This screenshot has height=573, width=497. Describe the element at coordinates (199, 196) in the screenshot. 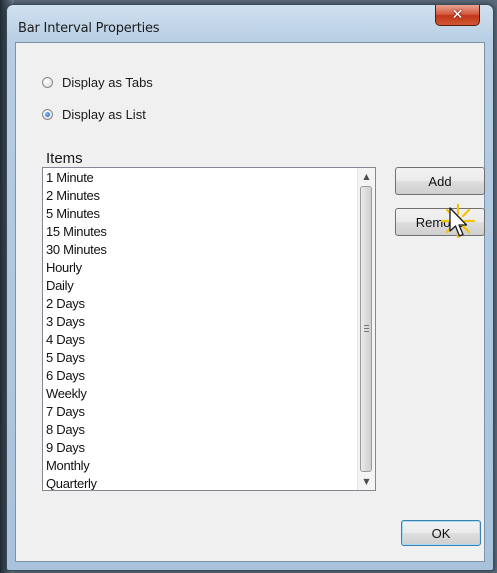

I see `list-item: 2 Minutes` at that location.